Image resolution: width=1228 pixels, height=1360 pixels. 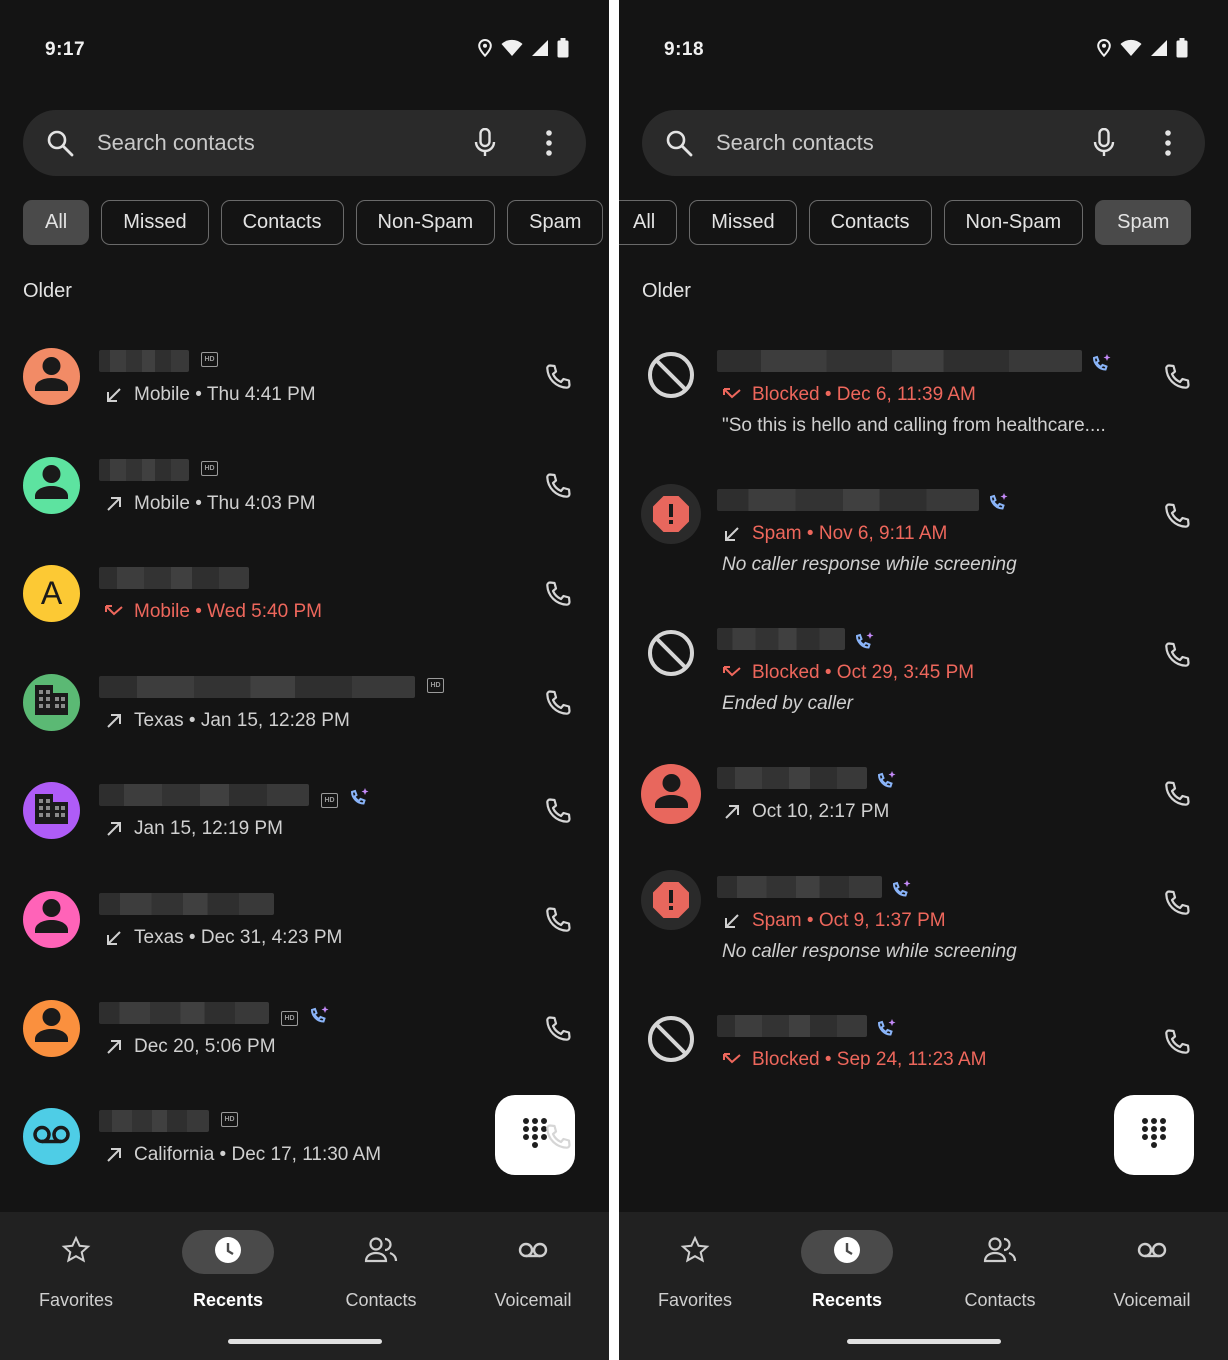 What do you see at coordinates (849, 920) in the screenshot?
I see `call-detail-text: Spam • Oct 9, 1:37 PM` at bounding box center [849, 920].